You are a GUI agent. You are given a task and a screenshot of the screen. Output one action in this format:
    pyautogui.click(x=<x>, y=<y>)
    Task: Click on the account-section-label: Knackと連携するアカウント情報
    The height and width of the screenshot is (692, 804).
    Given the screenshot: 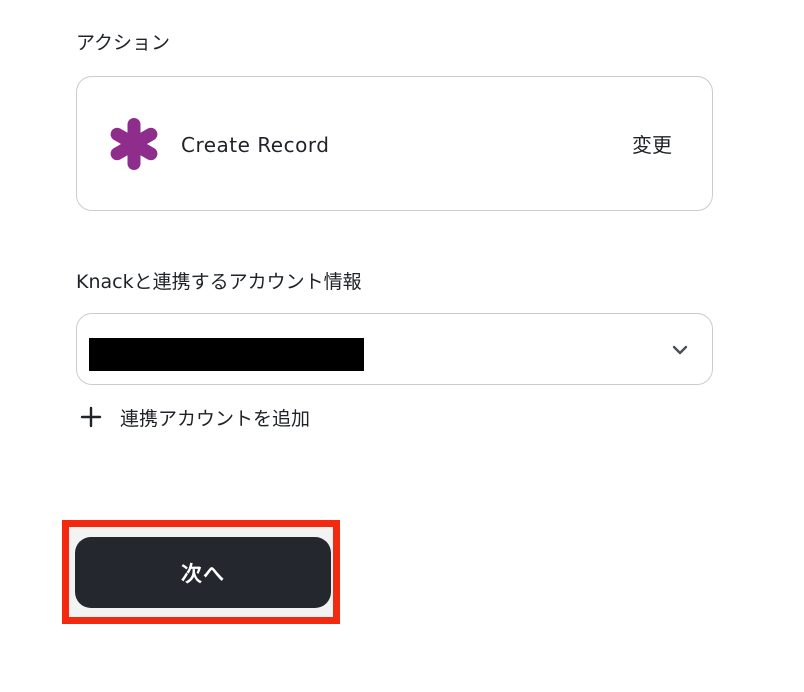 What is the action you would take?
    pyautogui.click(x=219, y=282)
    